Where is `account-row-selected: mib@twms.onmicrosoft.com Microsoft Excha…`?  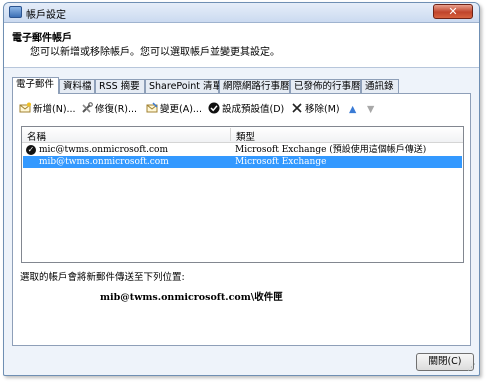 account-row-selected: mib@twms.onmicrosoft.com Microsoft Excha… is located at coordinates (242, 162).